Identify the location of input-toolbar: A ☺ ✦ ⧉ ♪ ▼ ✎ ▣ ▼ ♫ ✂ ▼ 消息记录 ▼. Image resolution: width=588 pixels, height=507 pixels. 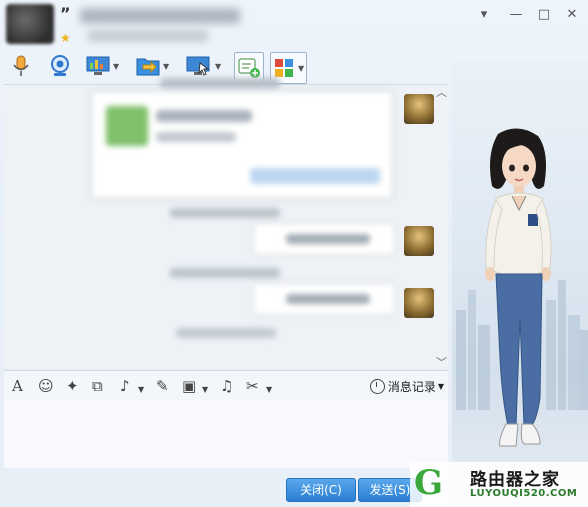
(226, 385).